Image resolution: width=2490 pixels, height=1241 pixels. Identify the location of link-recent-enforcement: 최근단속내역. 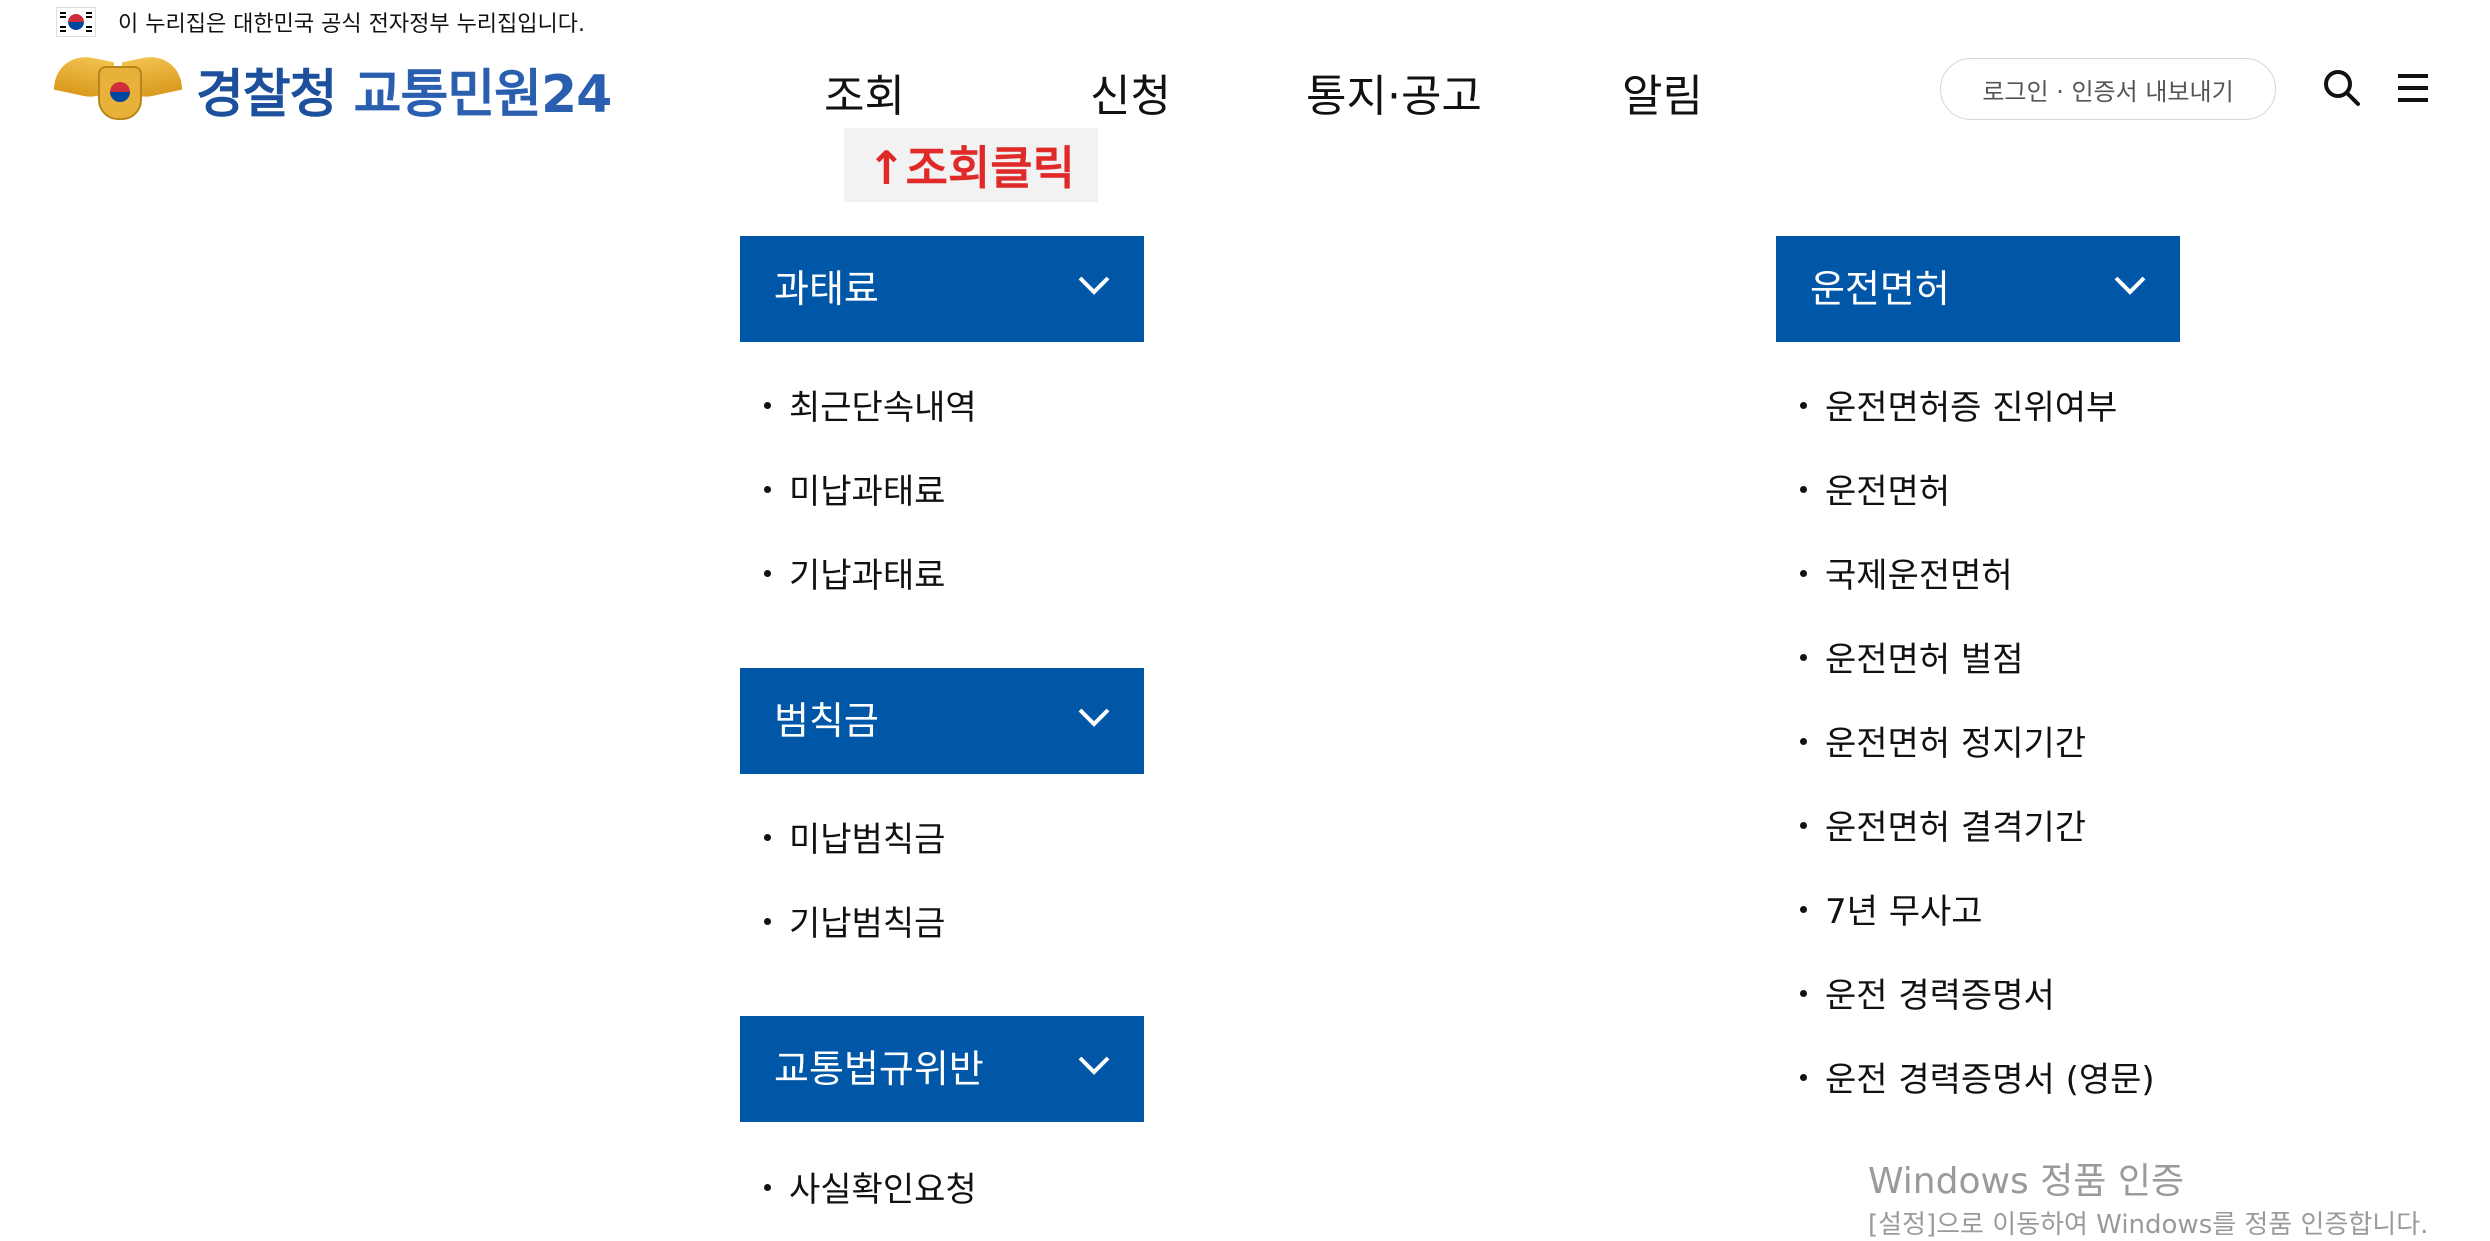
(870, 404).